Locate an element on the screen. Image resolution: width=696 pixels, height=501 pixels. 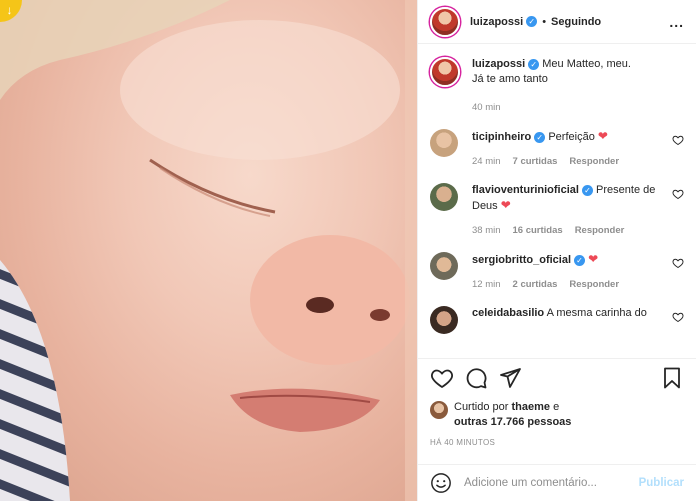
other-likers-link: outras 17.766 pessoas is located at coordinates (512, 422).